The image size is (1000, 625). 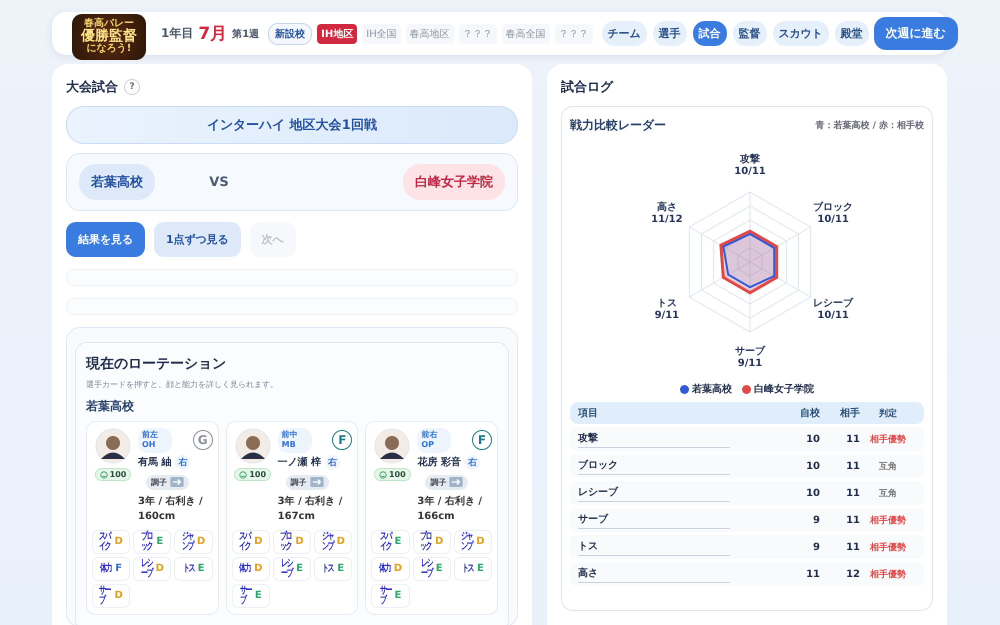 What do you see at coordinates (337, 34) in the screenshot?
I see `stage-chip: IH地区` at bounding box center [337, 34].